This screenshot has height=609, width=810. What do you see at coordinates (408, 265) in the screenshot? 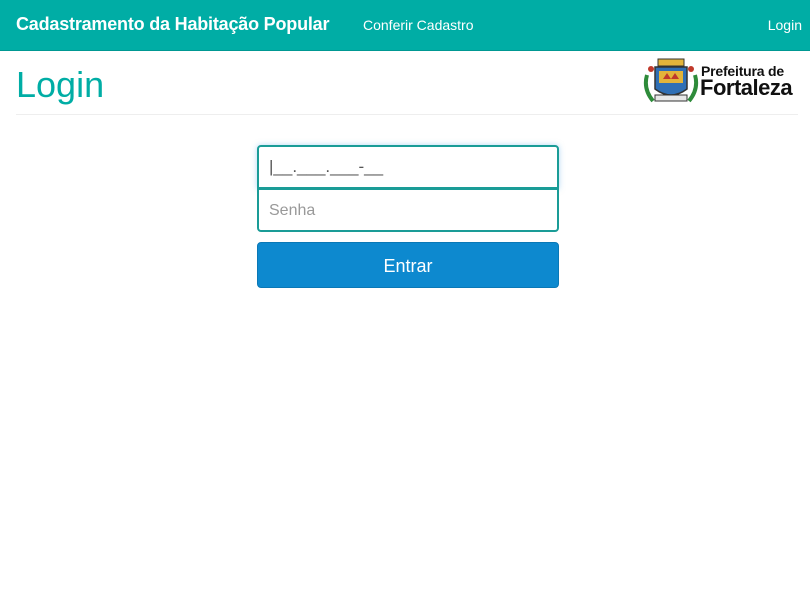
I see `entrar-button: Entrar` at bounding box center [408, 265].